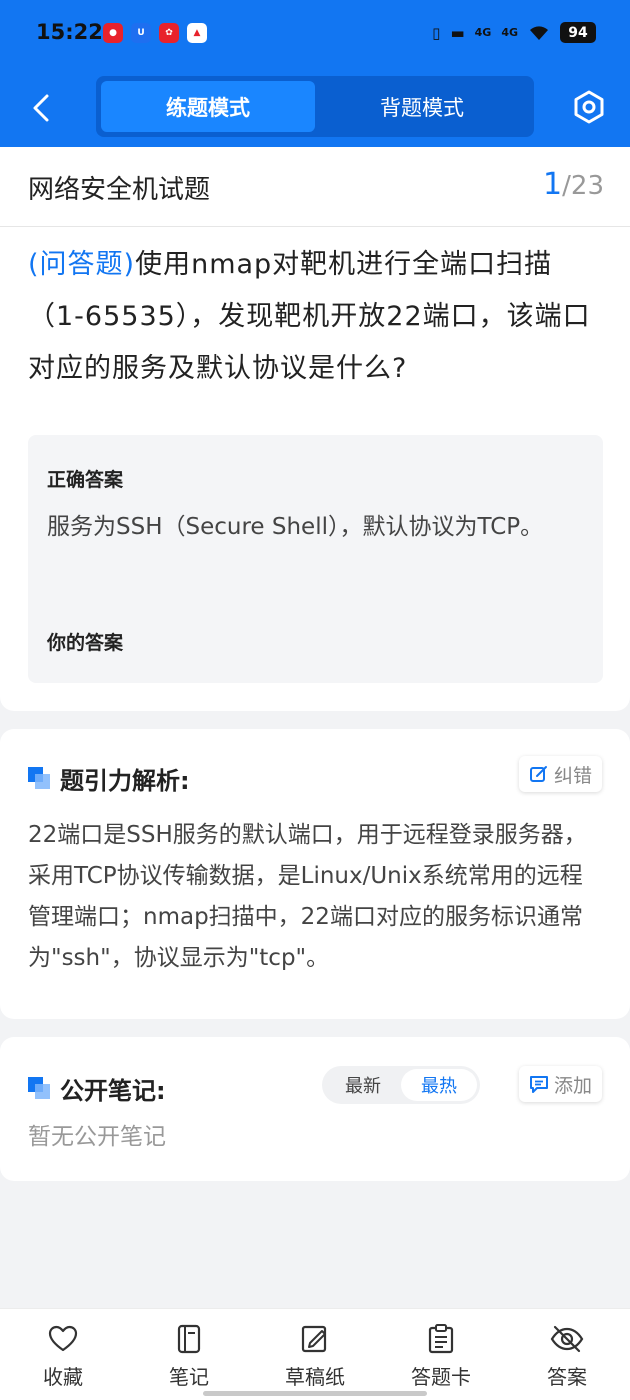 The height and width of the screenshot is (1400, 630). I want to click on add-note-label: 添加, so click(572, 1085).